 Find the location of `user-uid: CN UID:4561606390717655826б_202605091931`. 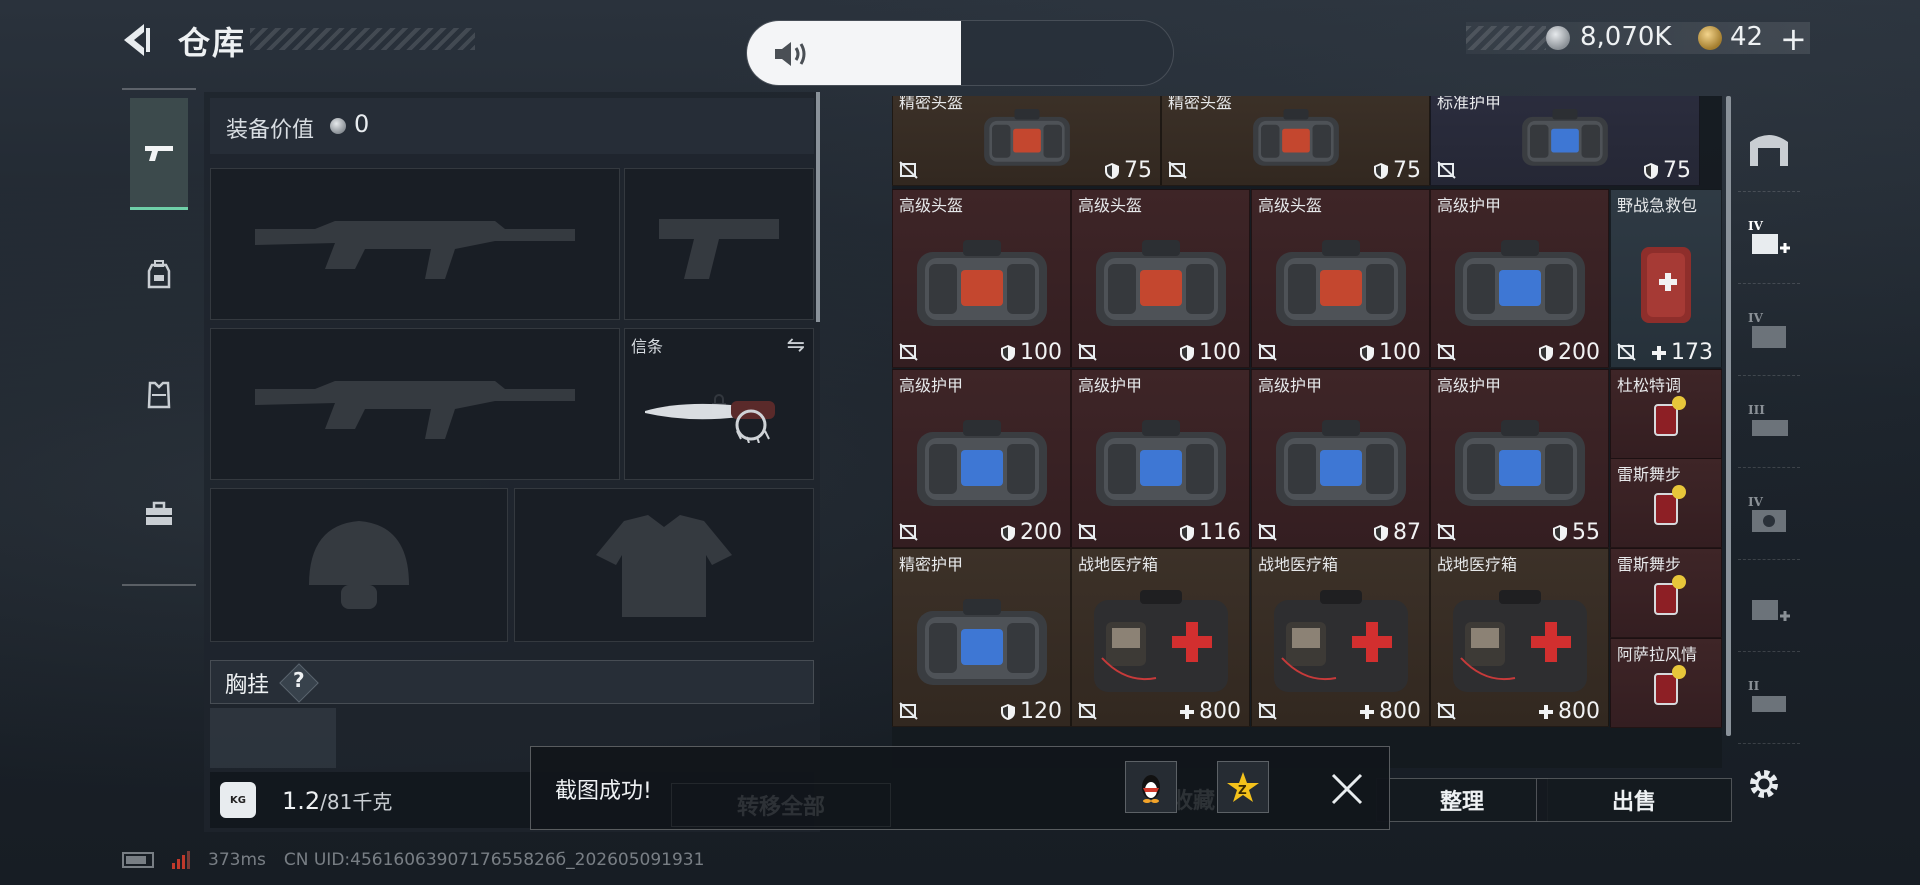

user-uid: CN UID:4561606390717655826б_202605091931 is located at coordinates (494, 860).